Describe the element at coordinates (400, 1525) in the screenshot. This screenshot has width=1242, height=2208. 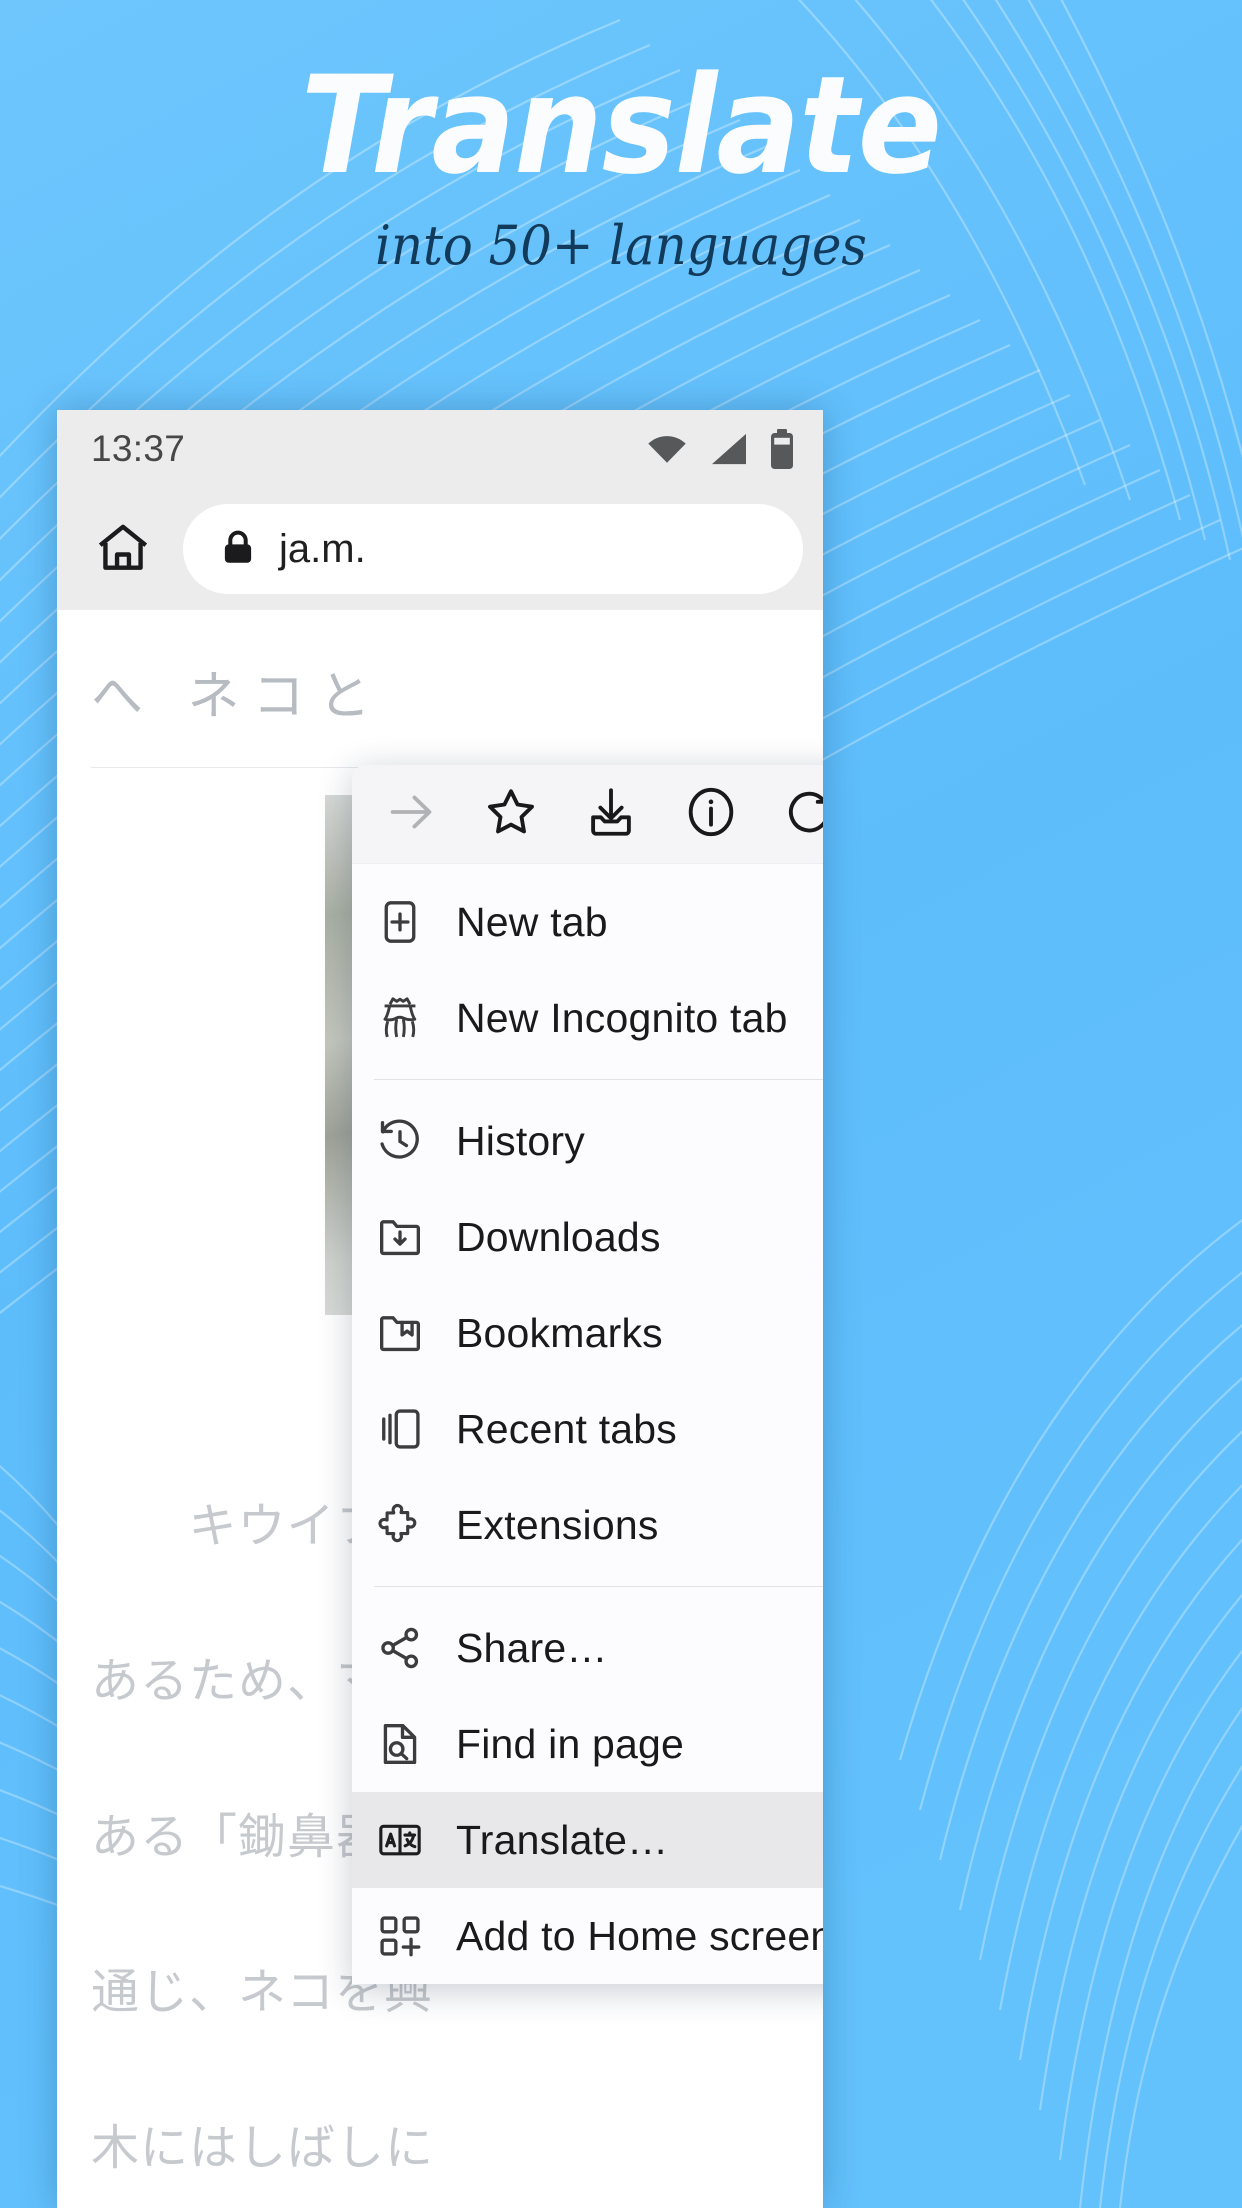
I see `extensions-puzzle-icon` at that location.